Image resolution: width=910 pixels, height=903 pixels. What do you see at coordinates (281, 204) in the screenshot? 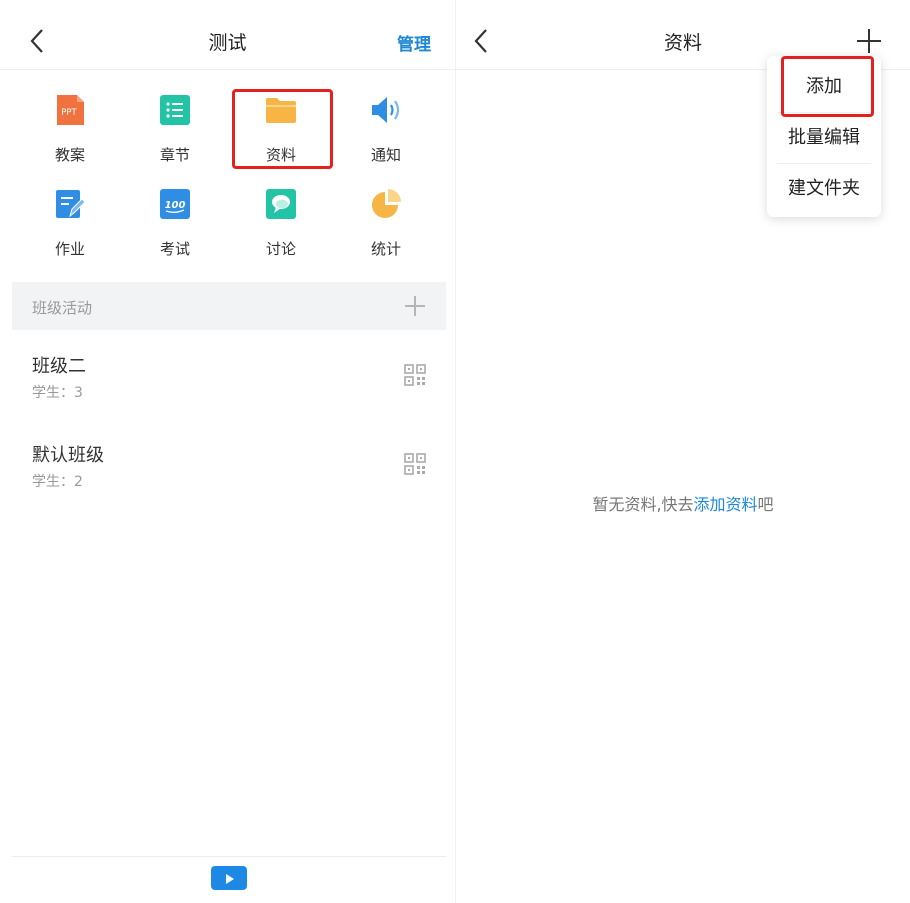
I see `chat-bubble-icon` at bounding box center [281, 204].